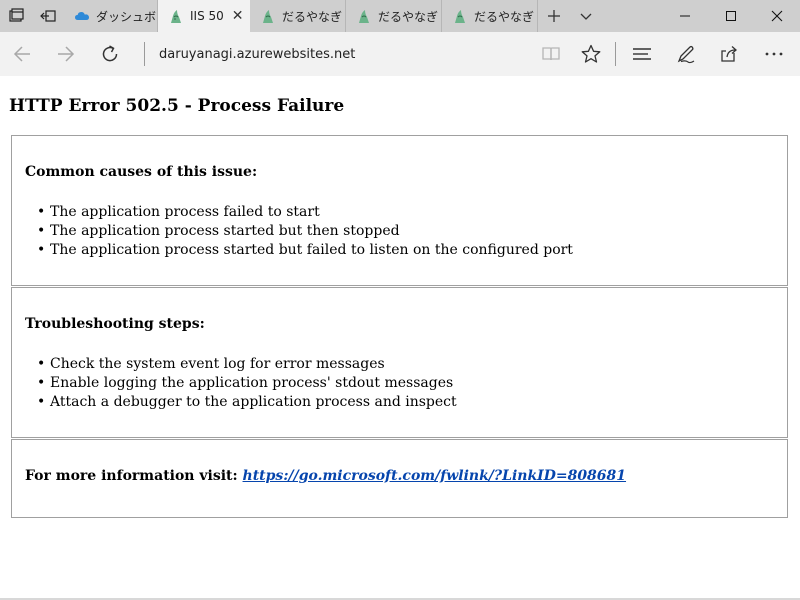  What do you see at coordinates (615, 54) in the screenshot?
I see `toolbar-divider` at bounding box center [615, 54].